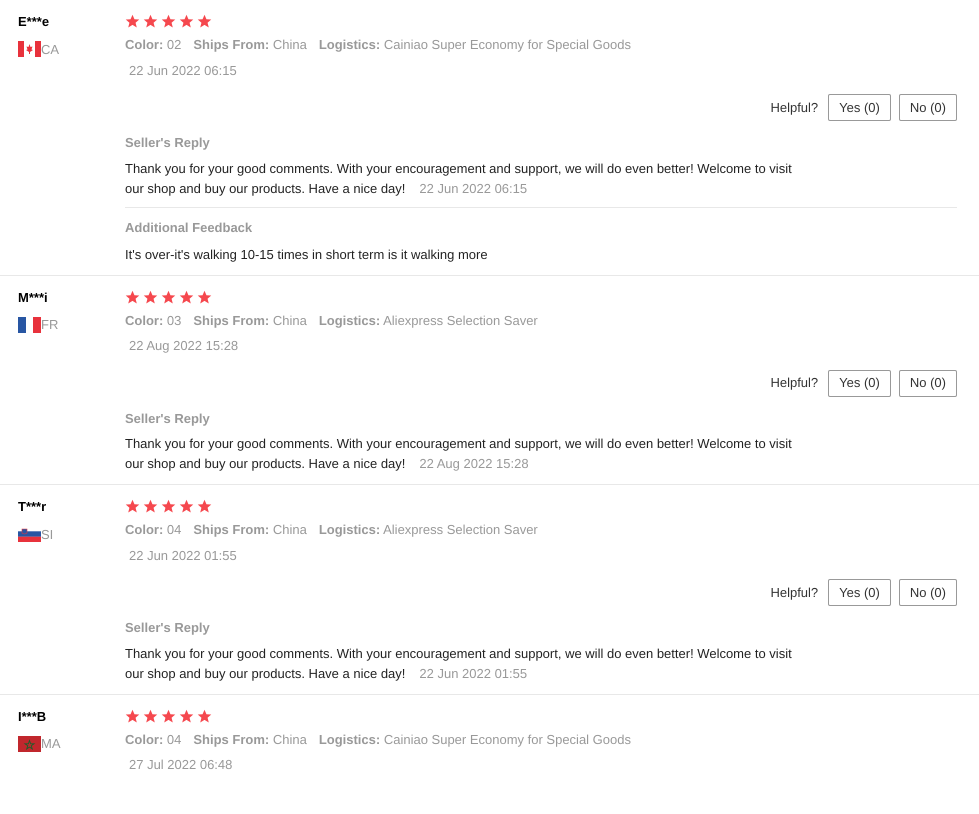 This screenshot has width=979, height=814. What do you see at coordinates (47, 535) in the screenshot?
I see `country-code: SI` at bounding box center [47, 535].